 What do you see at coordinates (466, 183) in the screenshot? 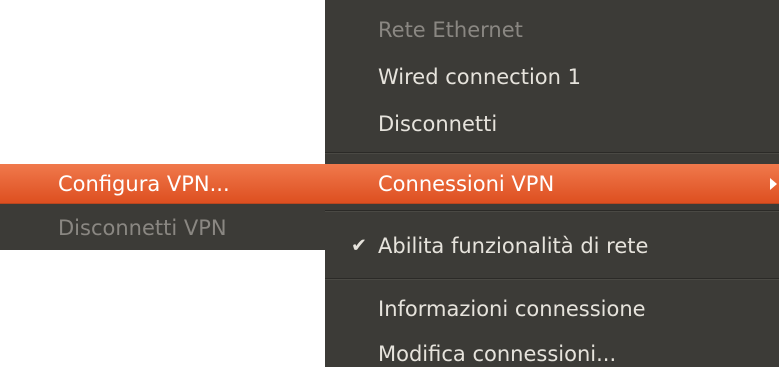
I see `vpn-connections-label: Connessioni VPN` at bounding box center [466, 183].